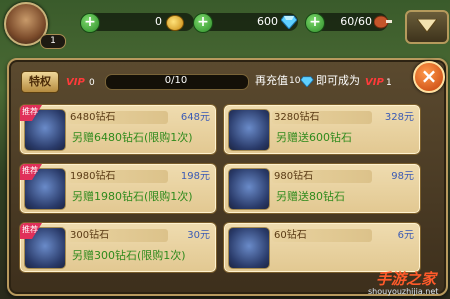 This screenshot has width=450, height=299. What do you see at coordinates (203, 23) in the screenshot?
I see `add-gem-button: +` at bounding box center [203, 23].